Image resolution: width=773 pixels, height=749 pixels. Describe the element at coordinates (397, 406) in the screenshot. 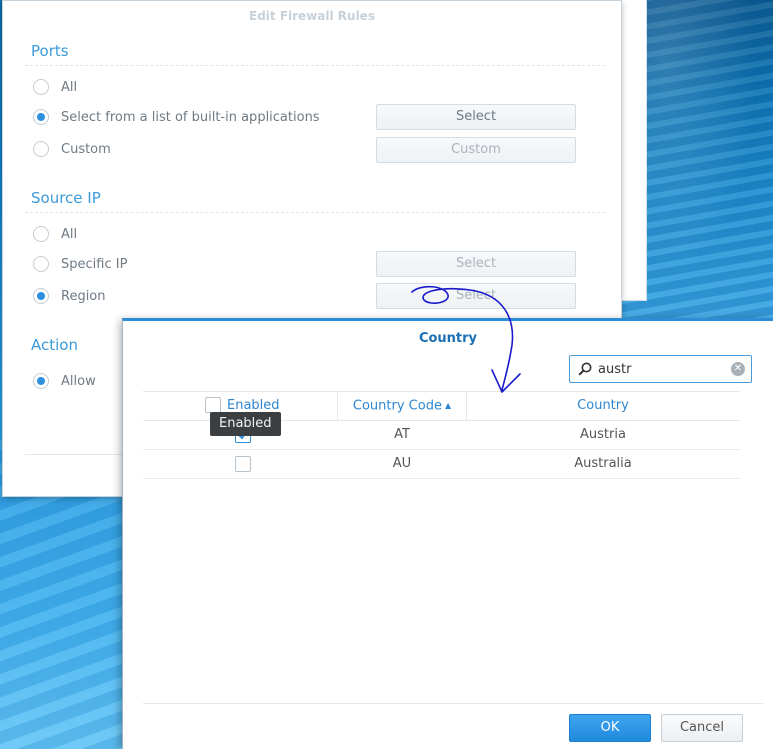

I see `column-header-label: Country Code` at that location.